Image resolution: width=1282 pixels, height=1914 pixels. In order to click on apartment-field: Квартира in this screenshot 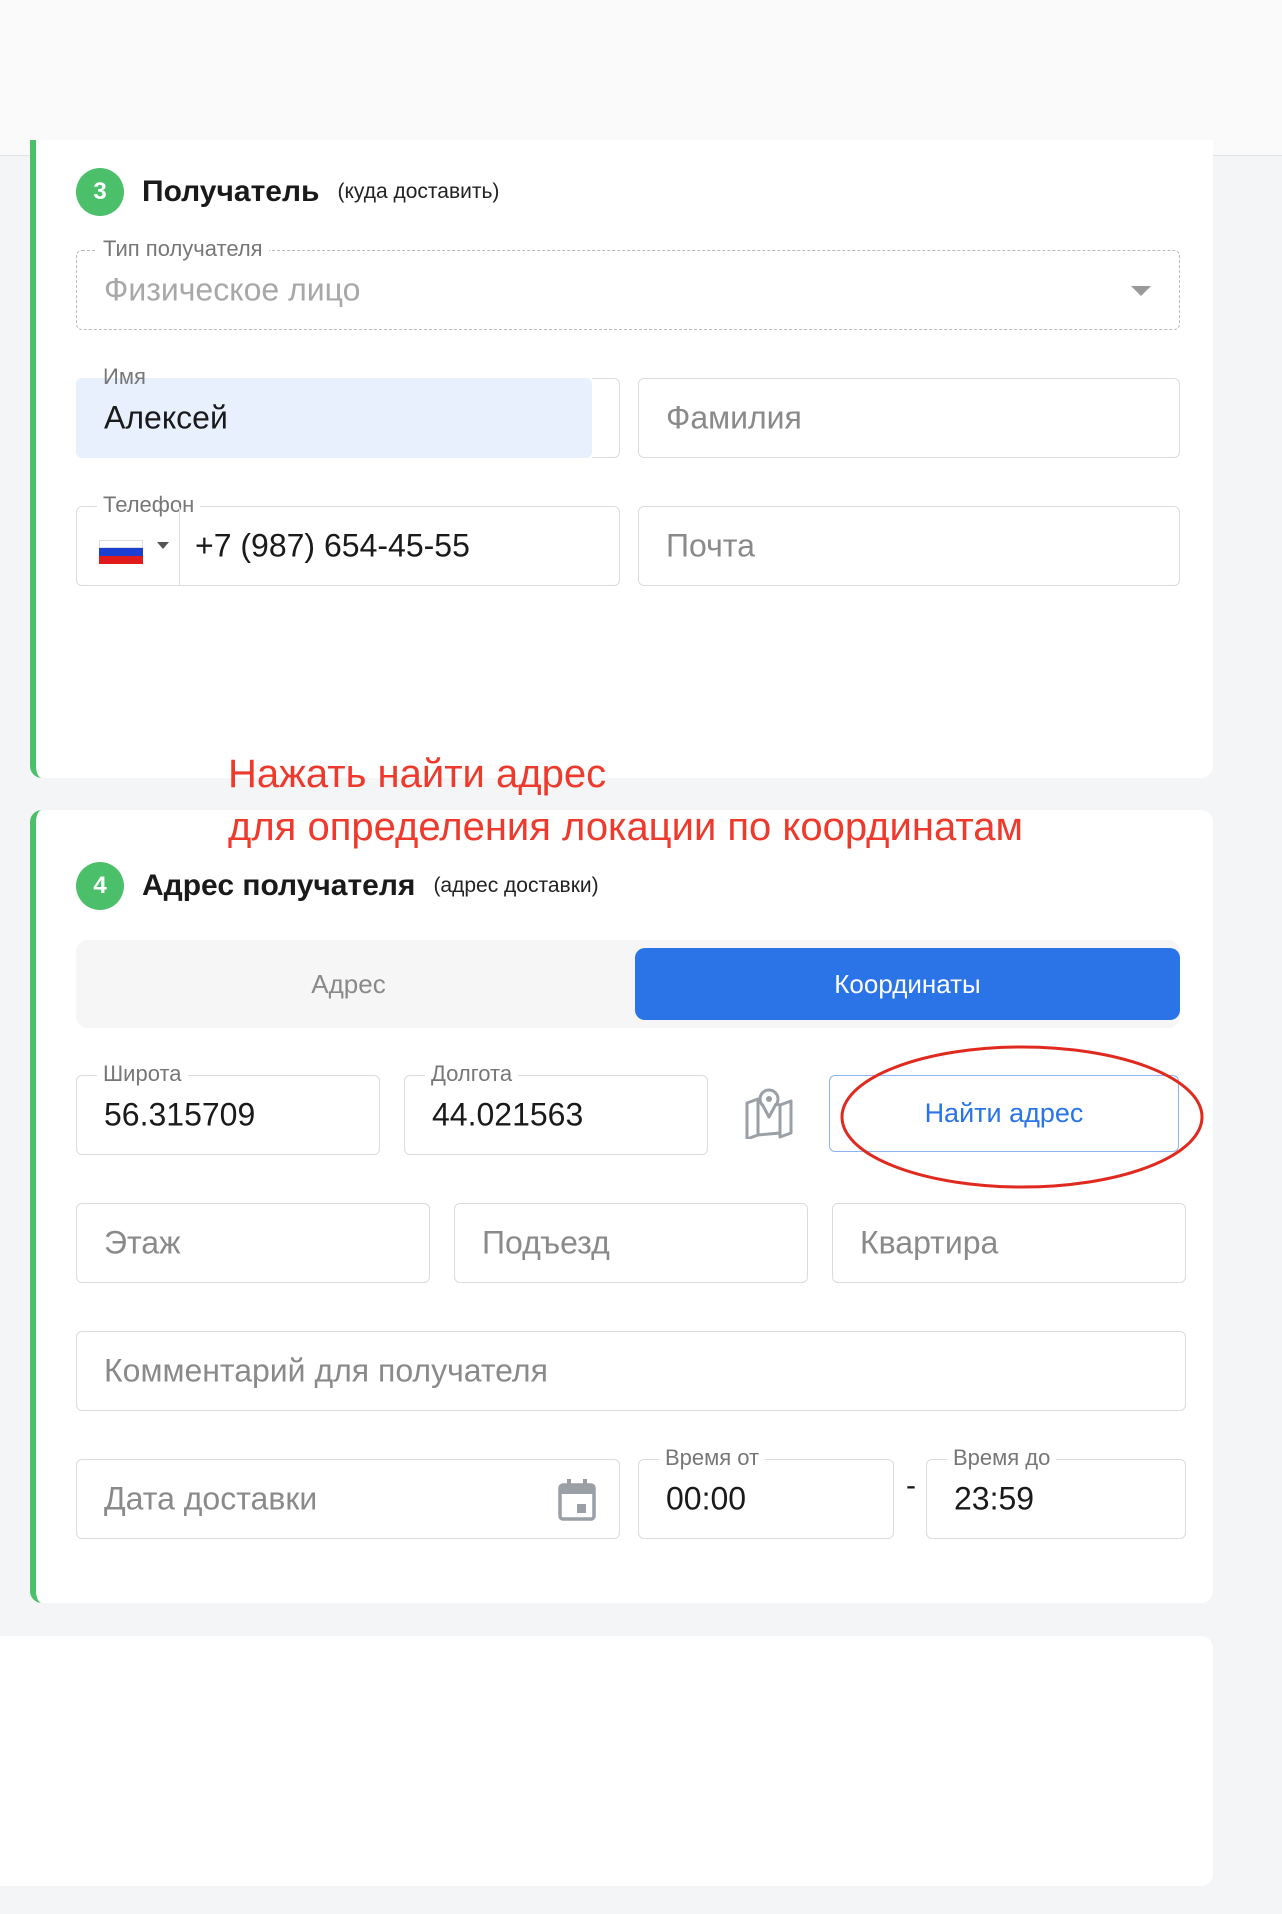, I will do `click(1009, 1243)`.